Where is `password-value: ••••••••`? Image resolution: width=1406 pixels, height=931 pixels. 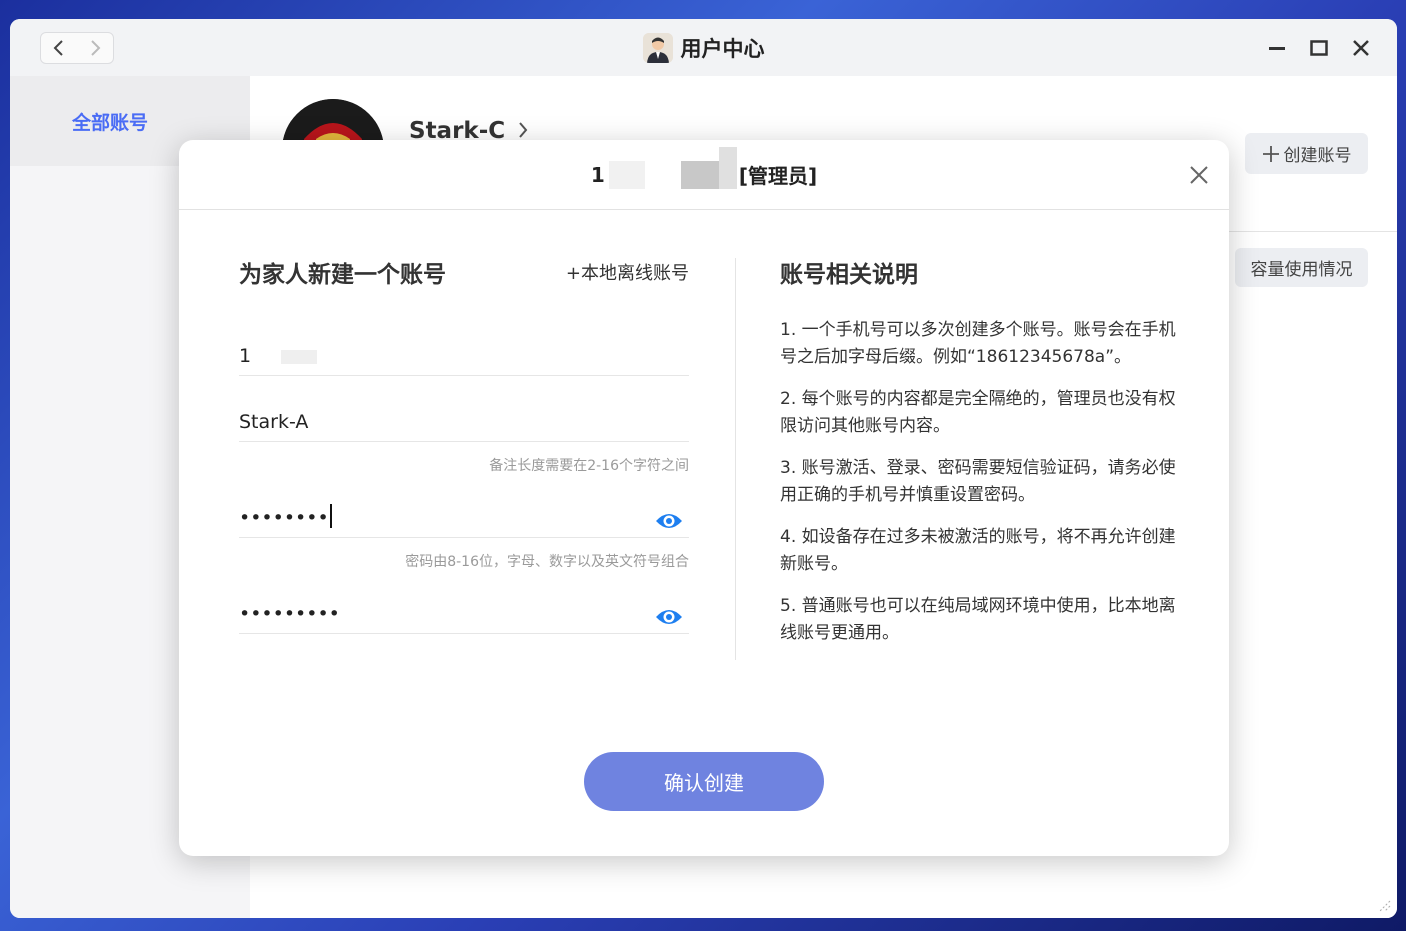 password-value: •••••••• is located at coordinates (285, 516).